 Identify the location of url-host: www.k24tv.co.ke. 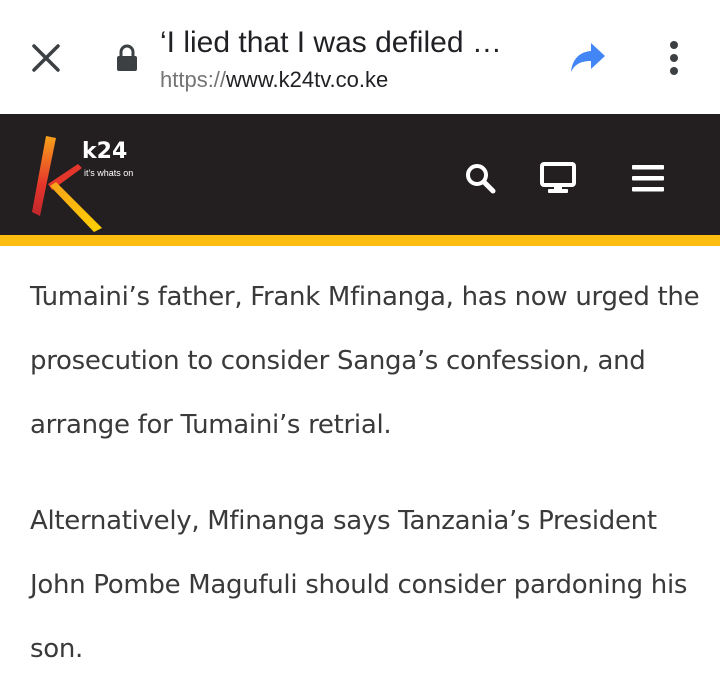
(307, 79).